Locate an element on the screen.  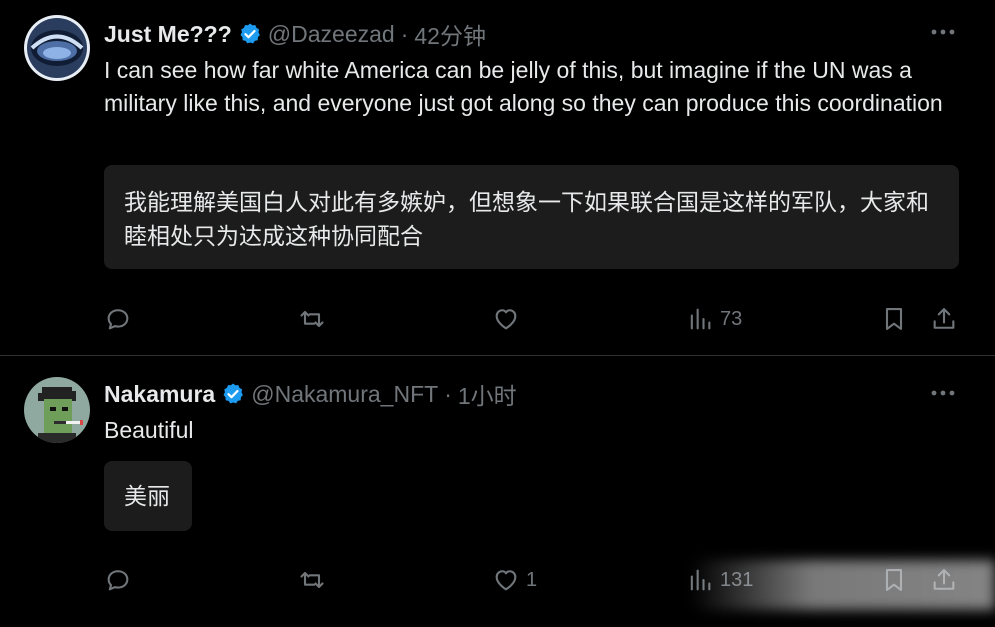
like-button is located at coordinates (509, 319).